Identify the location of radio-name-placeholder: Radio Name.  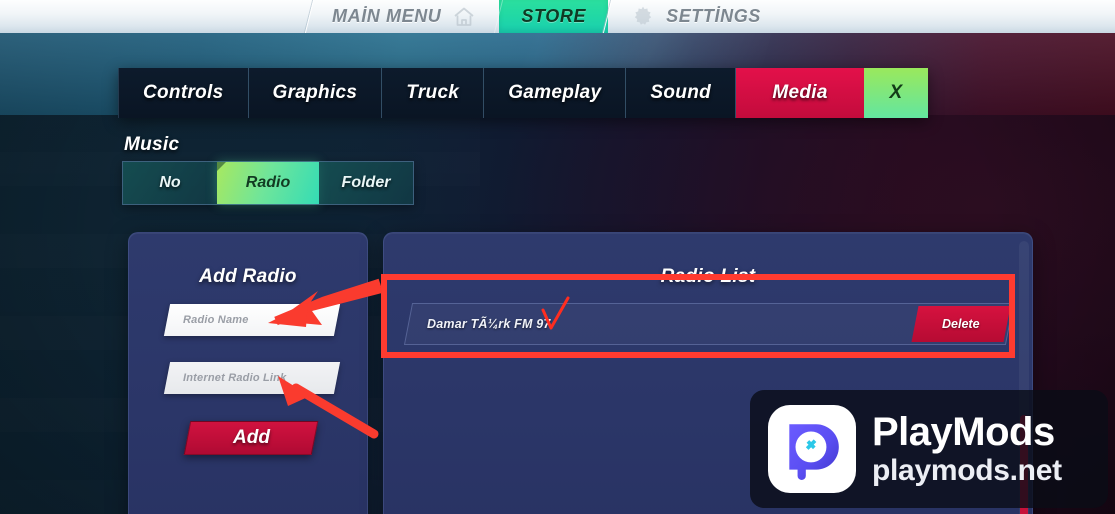
(216, 320).